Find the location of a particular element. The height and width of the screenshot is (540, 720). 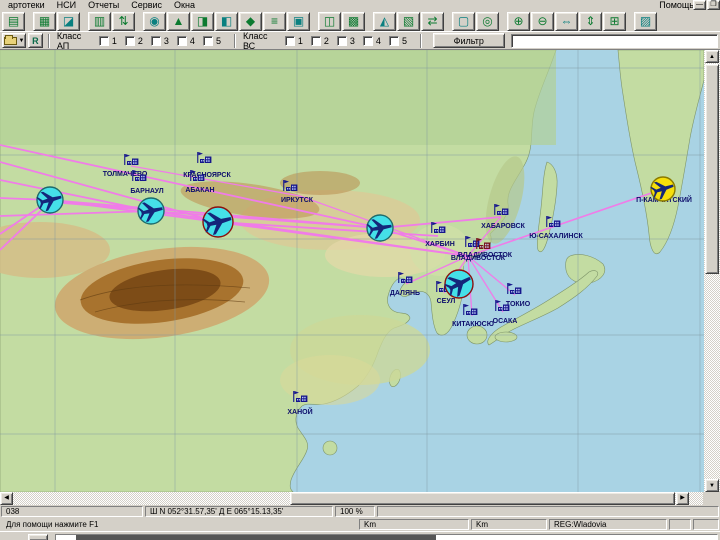

class-ap-checkbox-label-2: 2 is located at coordinates (140, 40).